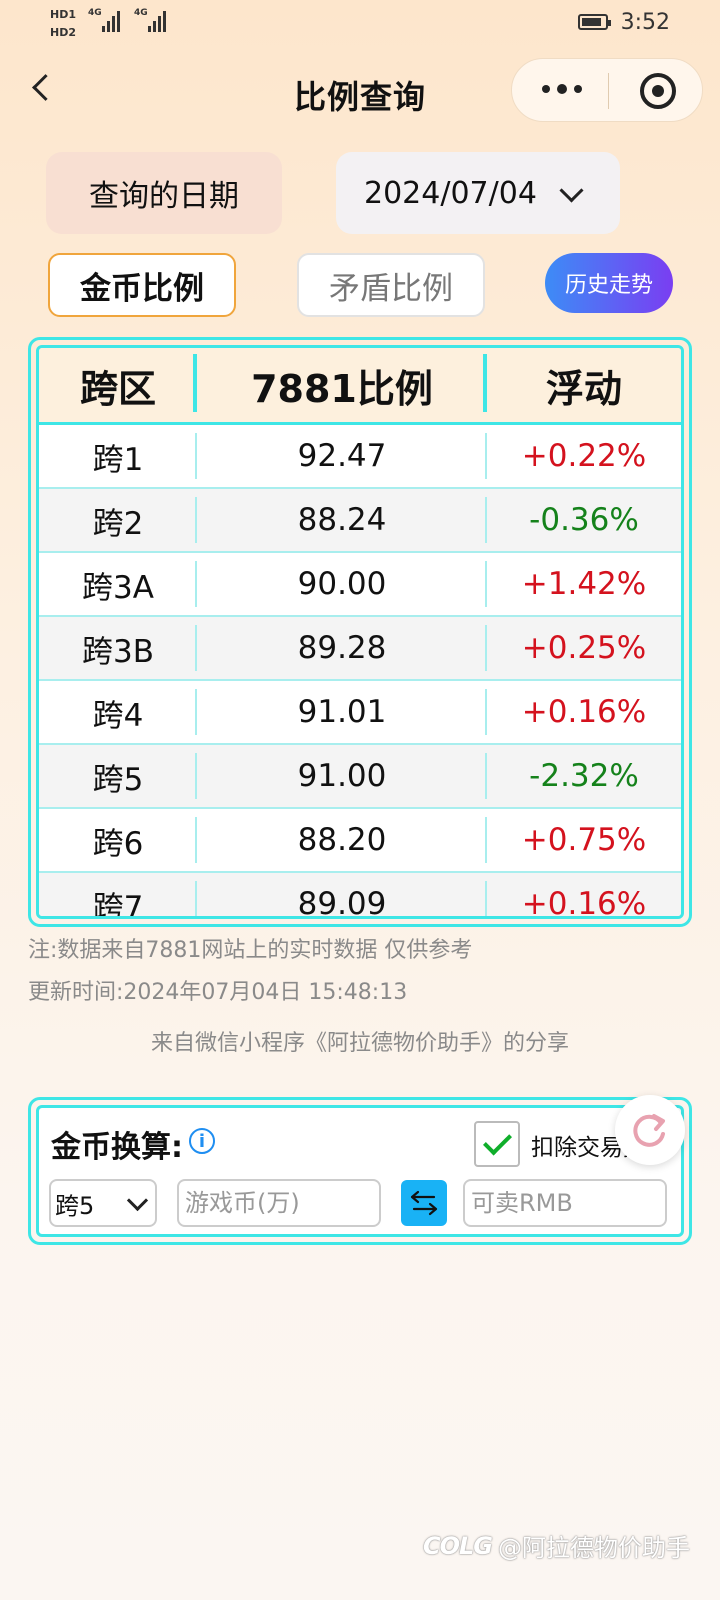 Image resolution: width=720 pixels, height=1600 pixels. What do you see at coordinates (658, 91) in the screenshot?
I see `target-circle-icon` at bounding box center [658, 91].